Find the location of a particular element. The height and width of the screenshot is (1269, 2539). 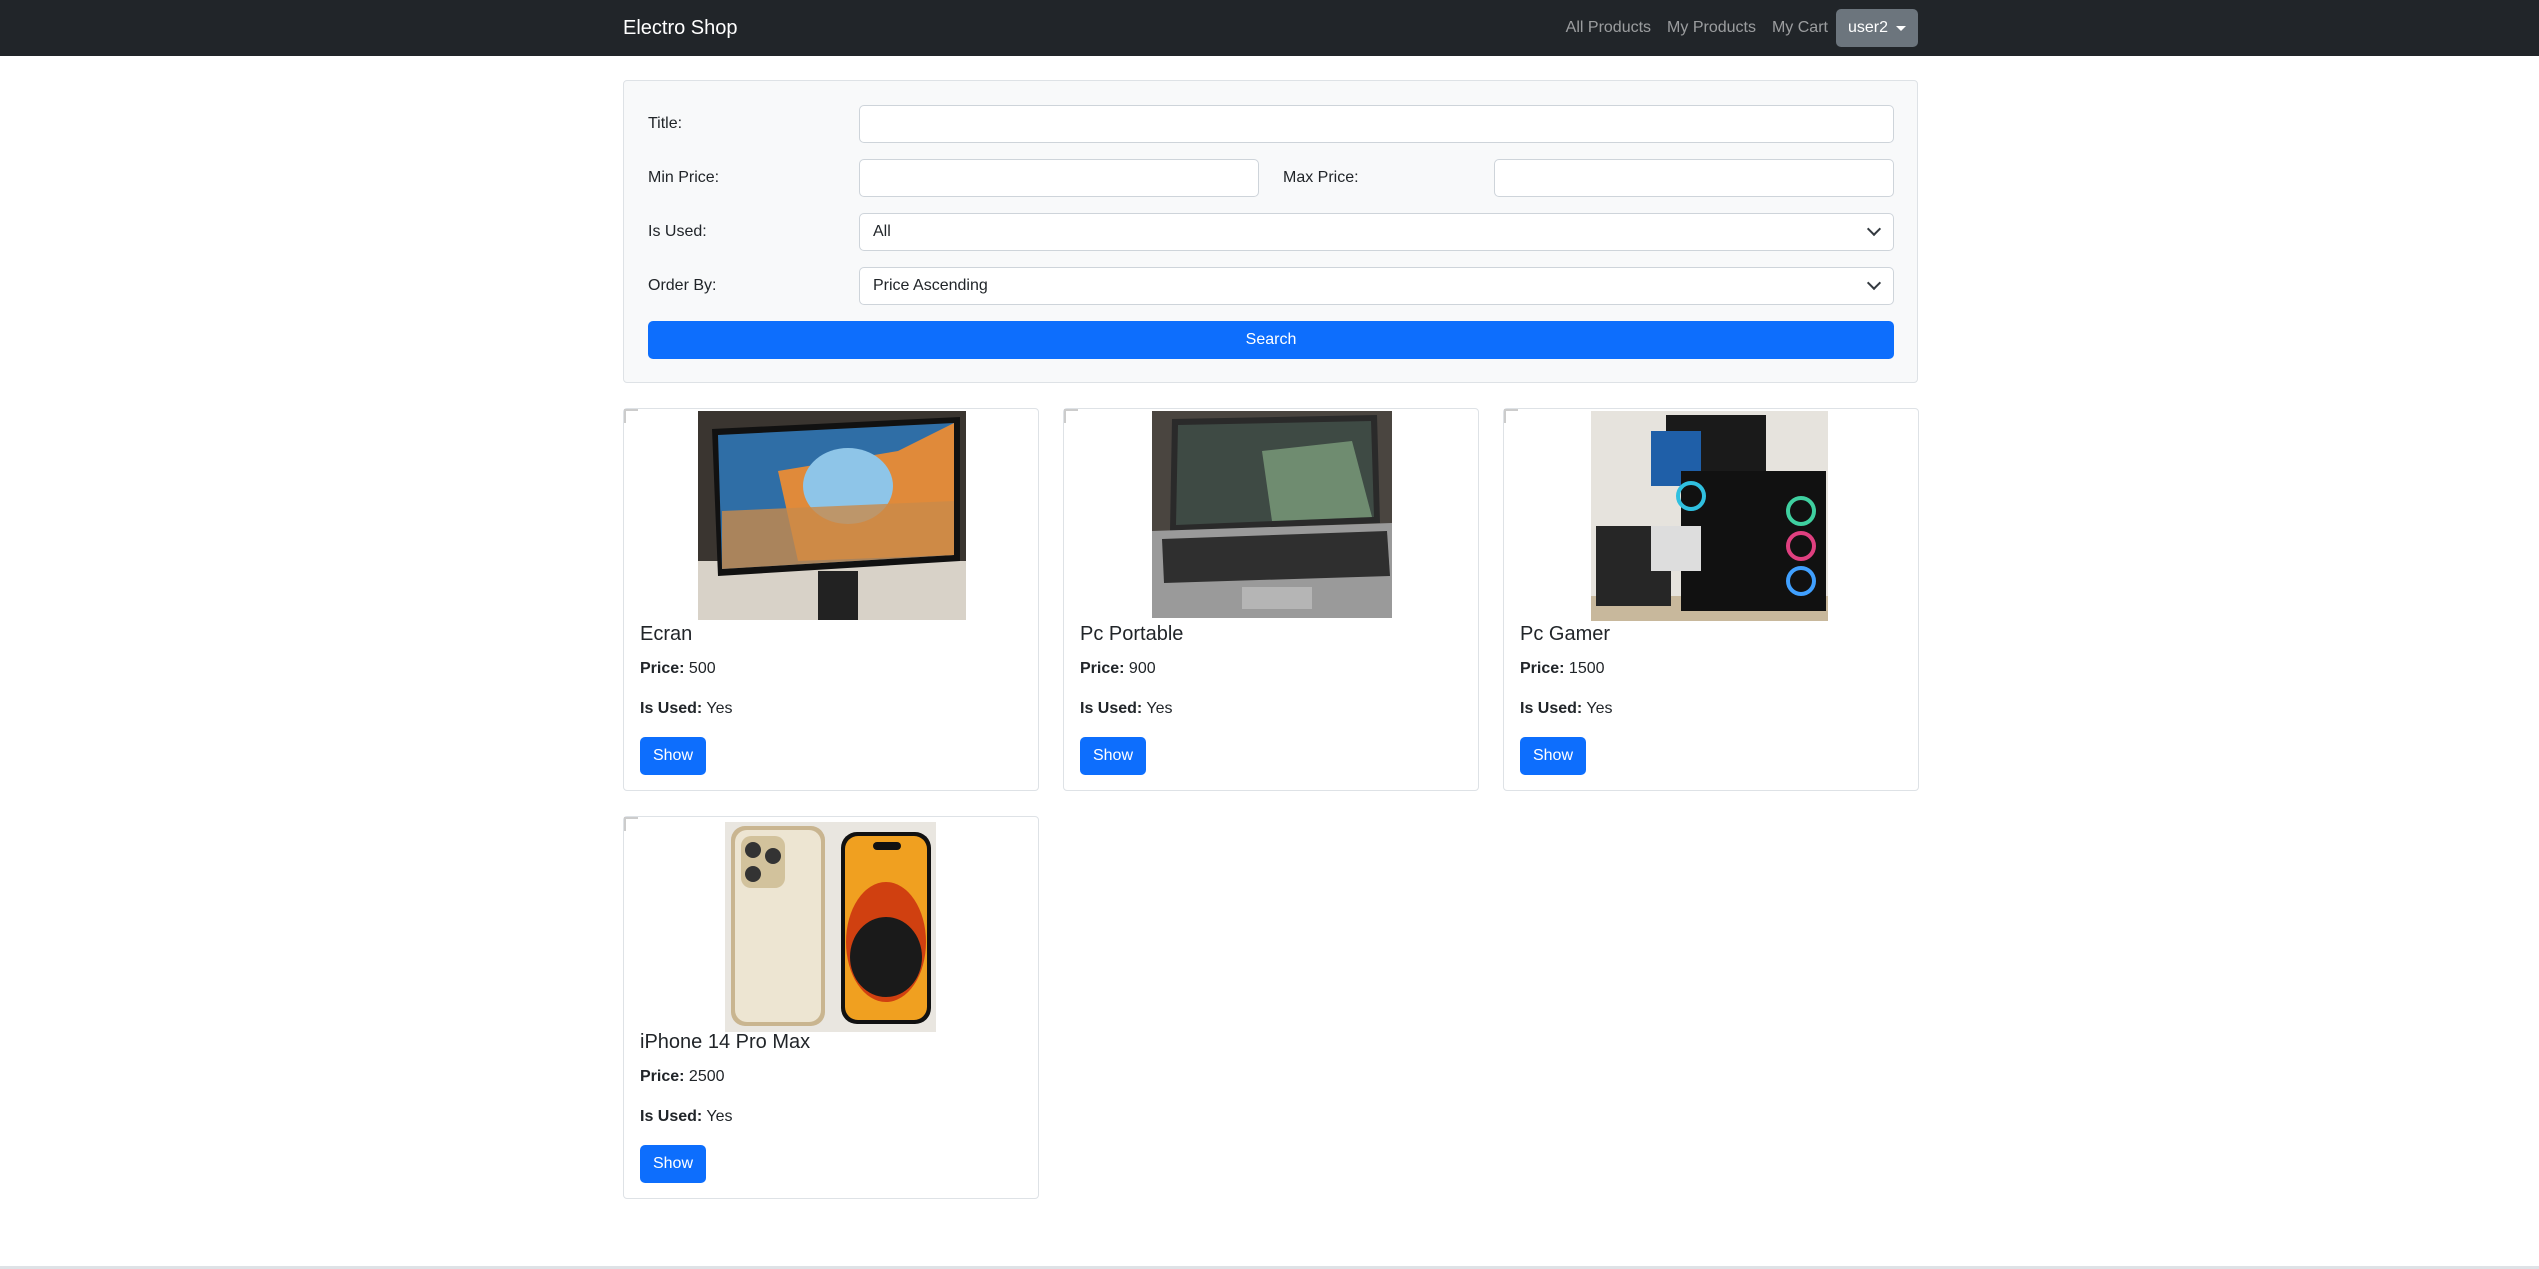

min-price-label: Min Price: is located at coordinates (684, 177).